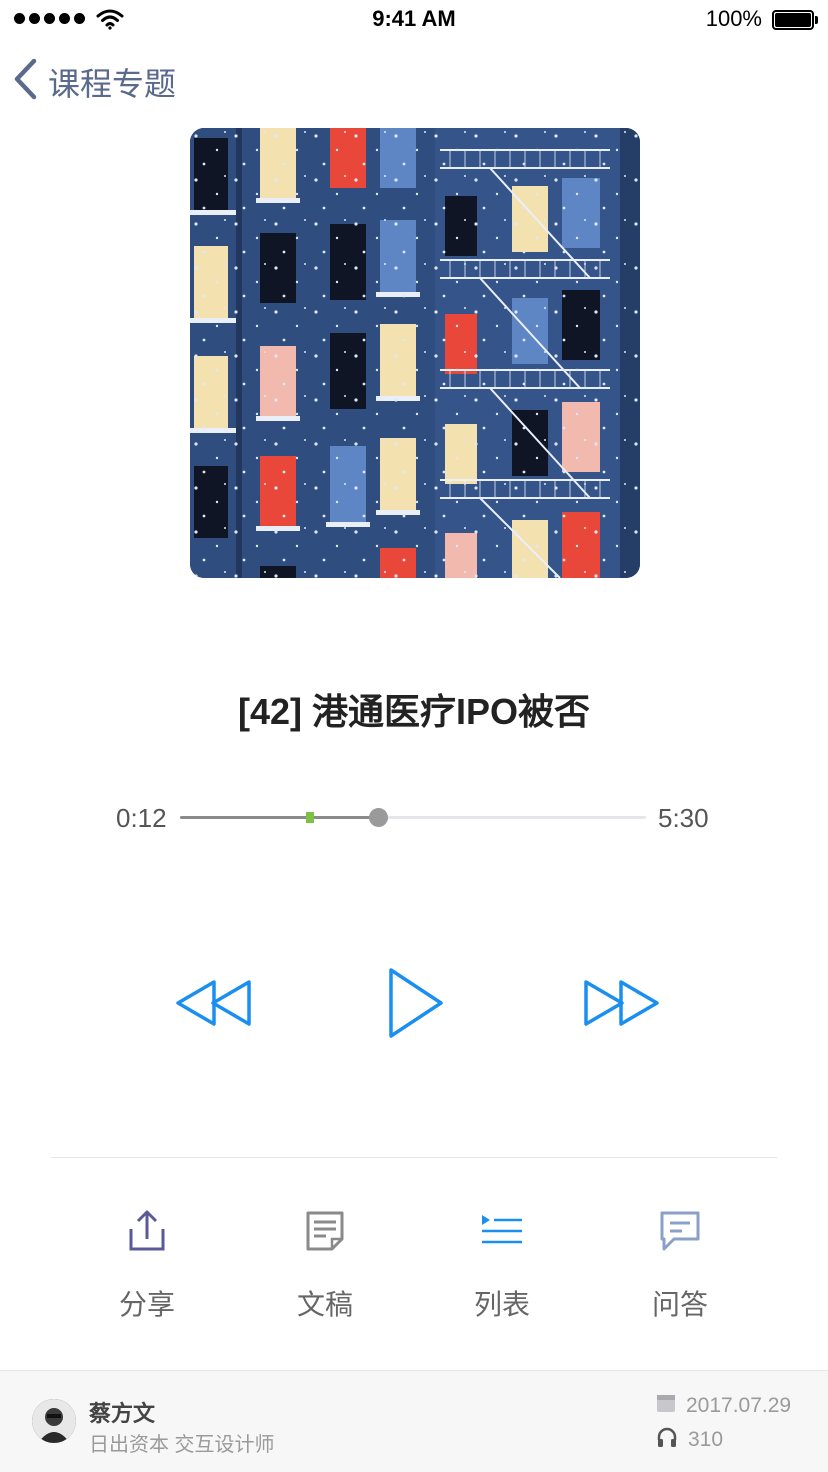 The image size is (828, 1472). What do you see at coordinates (733, 18) in the screenshot?
I see `battery-percentage: 100%` at bounding box center [733, 18].